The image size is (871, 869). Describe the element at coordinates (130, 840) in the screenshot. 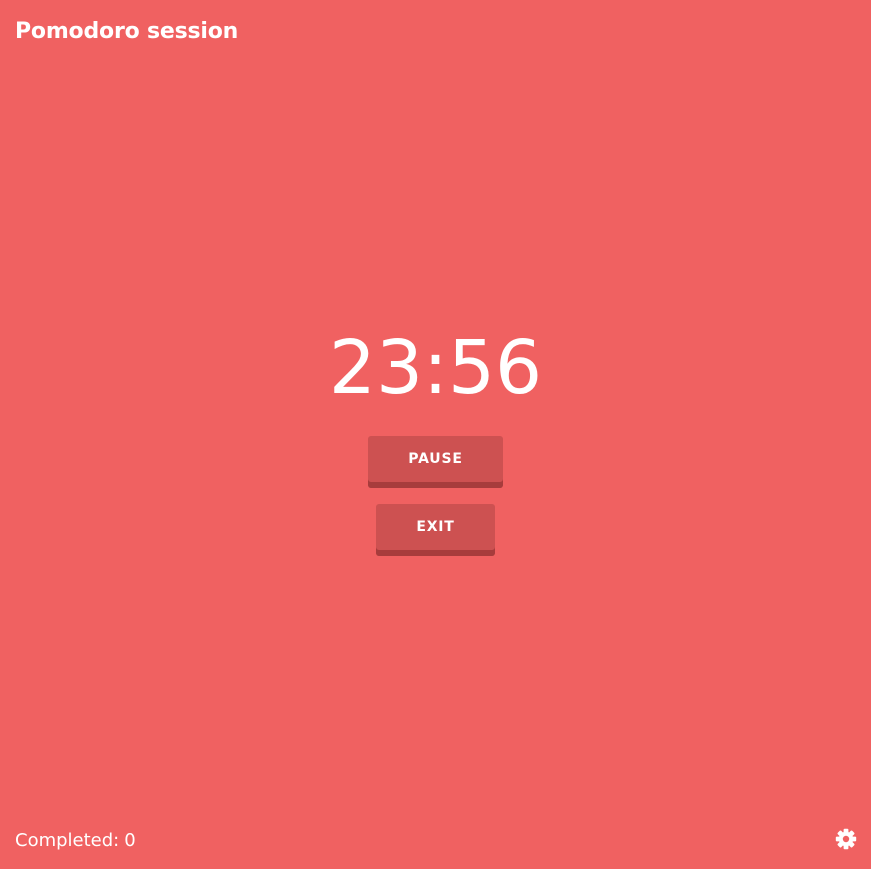

I see `completed-count: 0` at that location.